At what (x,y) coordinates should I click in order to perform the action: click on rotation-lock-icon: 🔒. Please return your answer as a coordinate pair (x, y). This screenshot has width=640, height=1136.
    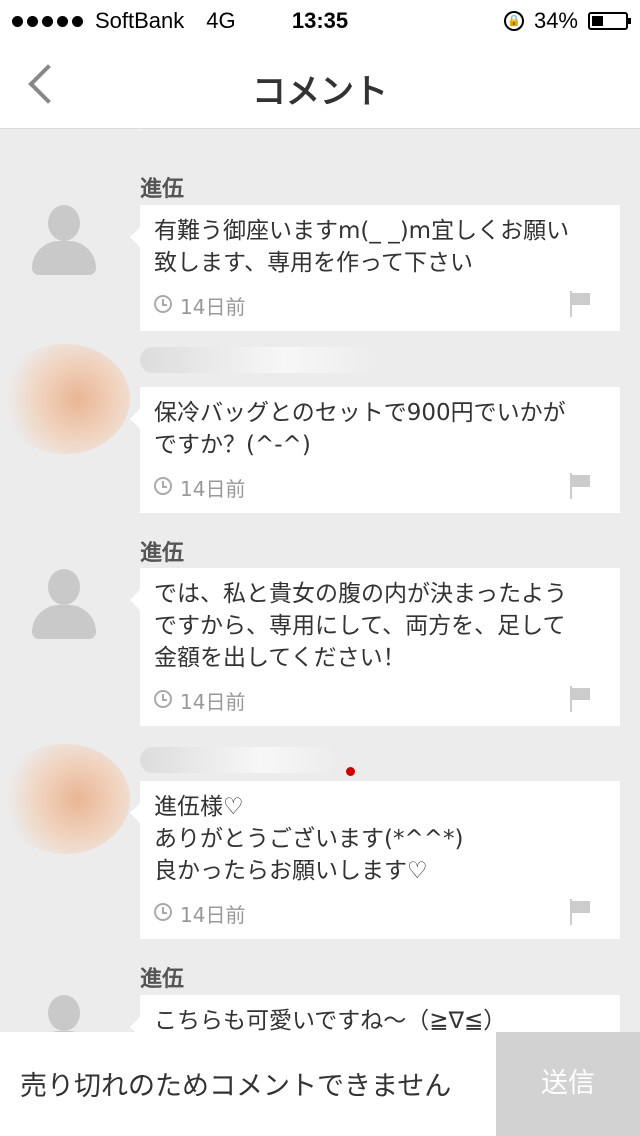
    Looking at the image, I should click on (513, 21).